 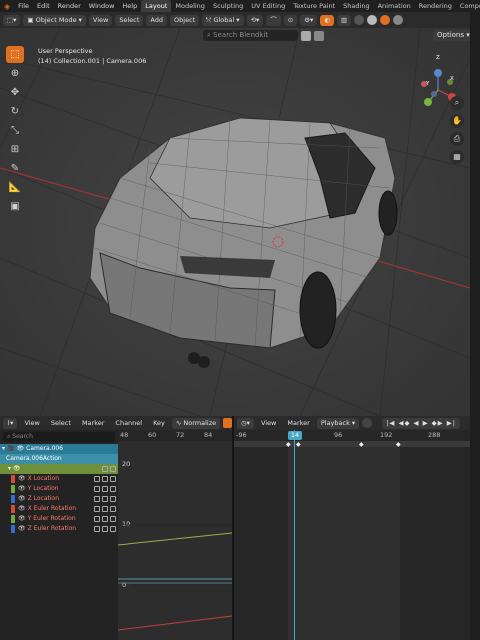 What do you see at coordinates (15, 111) in the screenshot?
I see `rotate-tool: ↻` at bounding box center [15, 111].